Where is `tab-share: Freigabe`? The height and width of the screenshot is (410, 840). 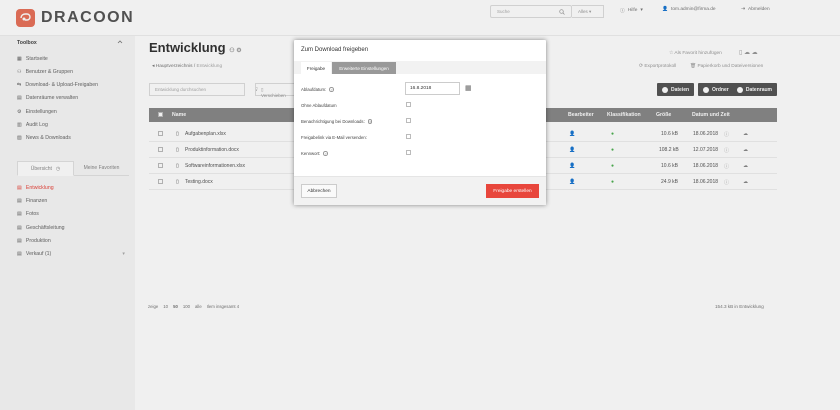
tab-share: Freigabe is located at coordinates (316, 68).